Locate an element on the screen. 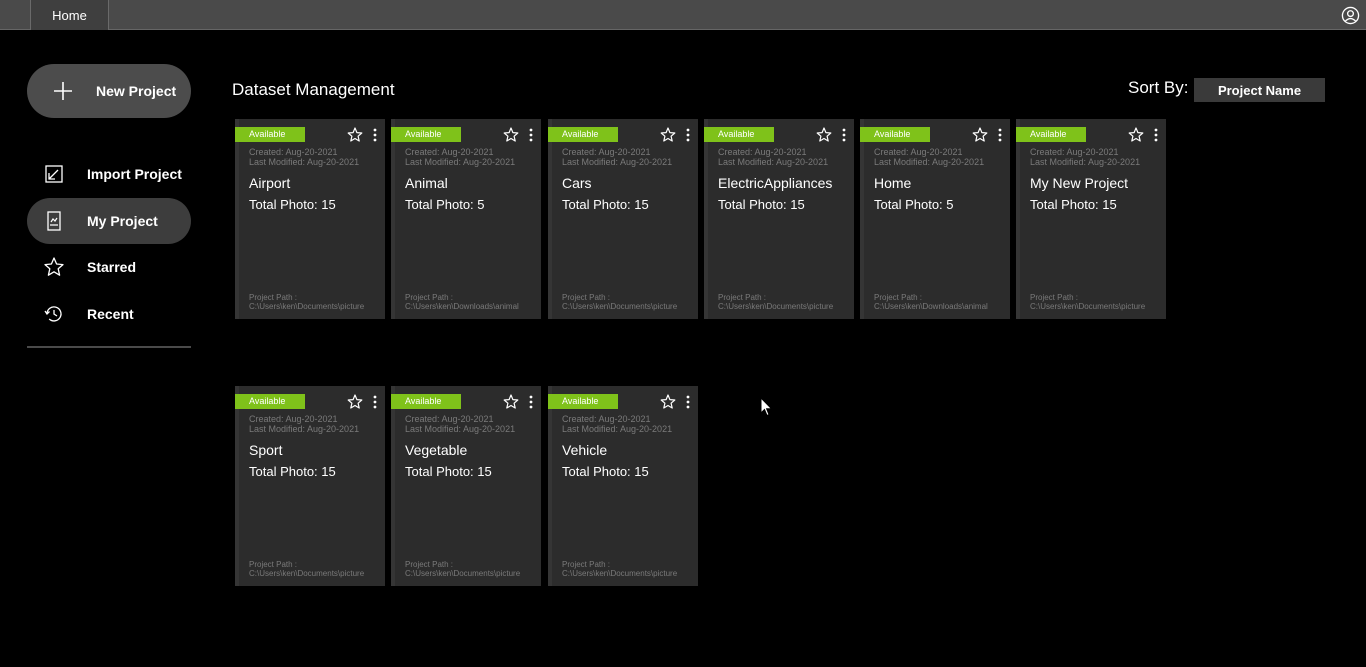 The height and width of the screenshot is (667, 1366). sidebar-item-my-project: My Project is located at coordinates (109, 221).